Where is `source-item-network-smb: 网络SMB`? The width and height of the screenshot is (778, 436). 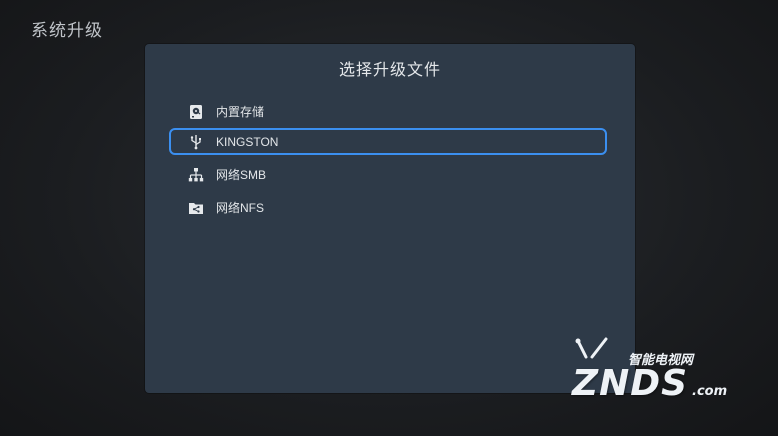
source-item-network-smb: 网络SMB is located at coordinates (388, 174).